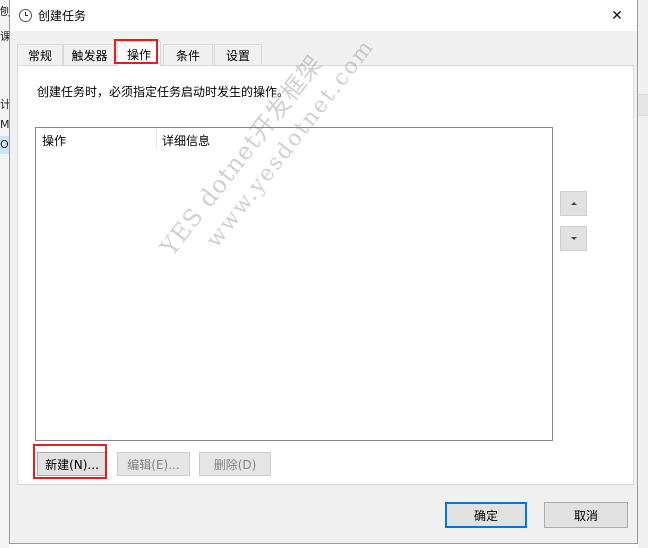 The image size is (648, 548). I want to click on arrow-down-icon, so click(573, 238).